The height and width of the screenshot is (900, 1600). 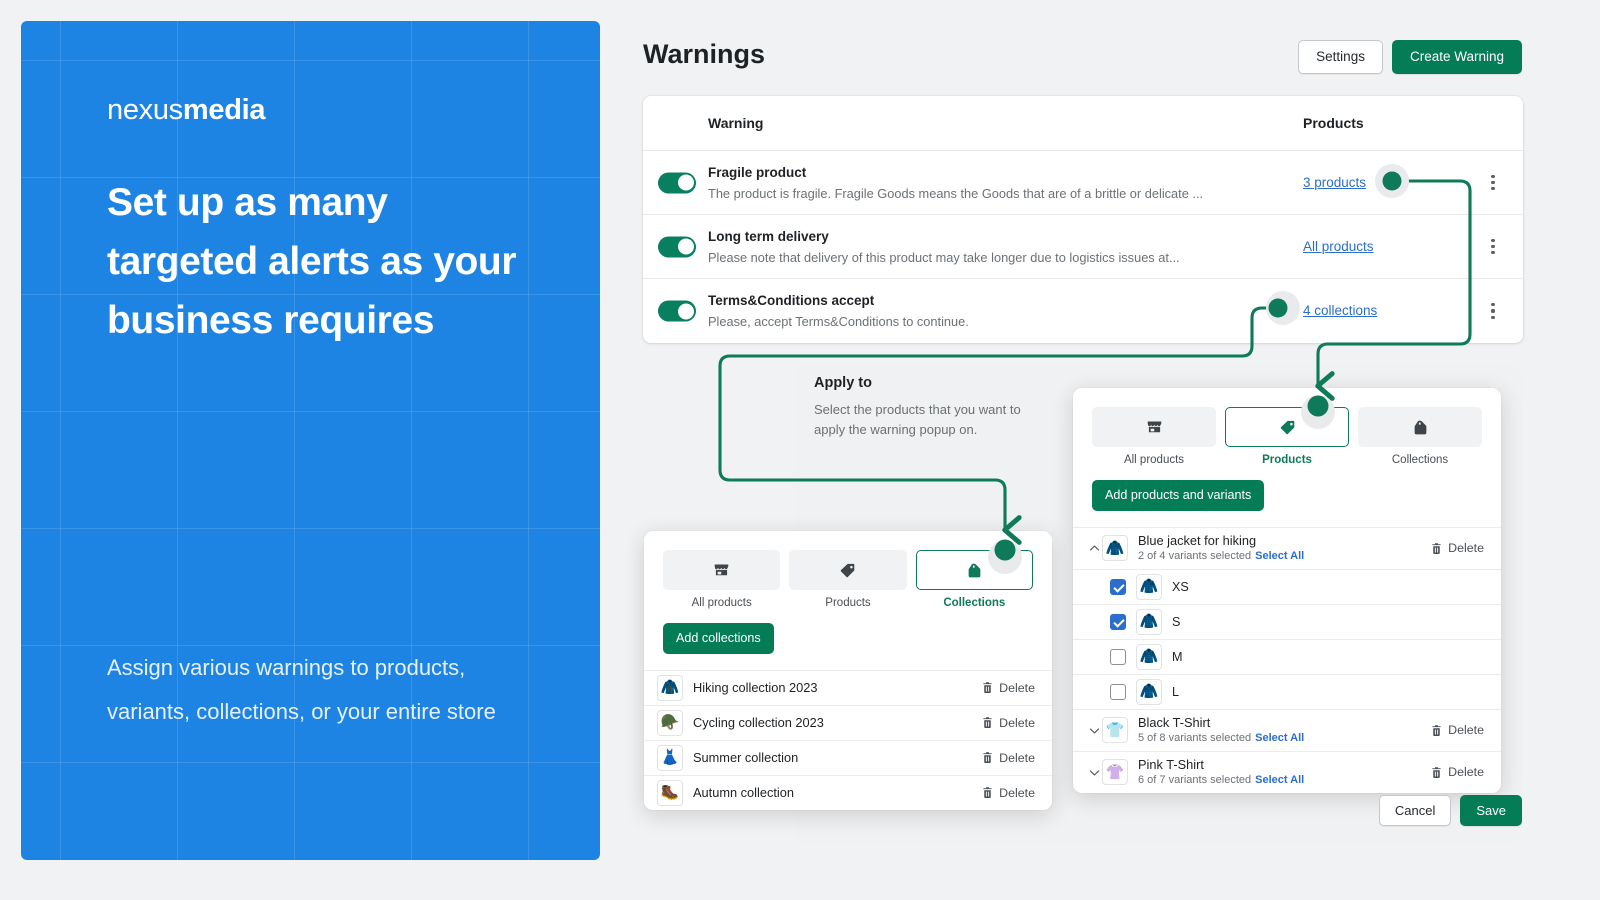 I want to click on tab-all-products-box, so click(x=722, y=570).